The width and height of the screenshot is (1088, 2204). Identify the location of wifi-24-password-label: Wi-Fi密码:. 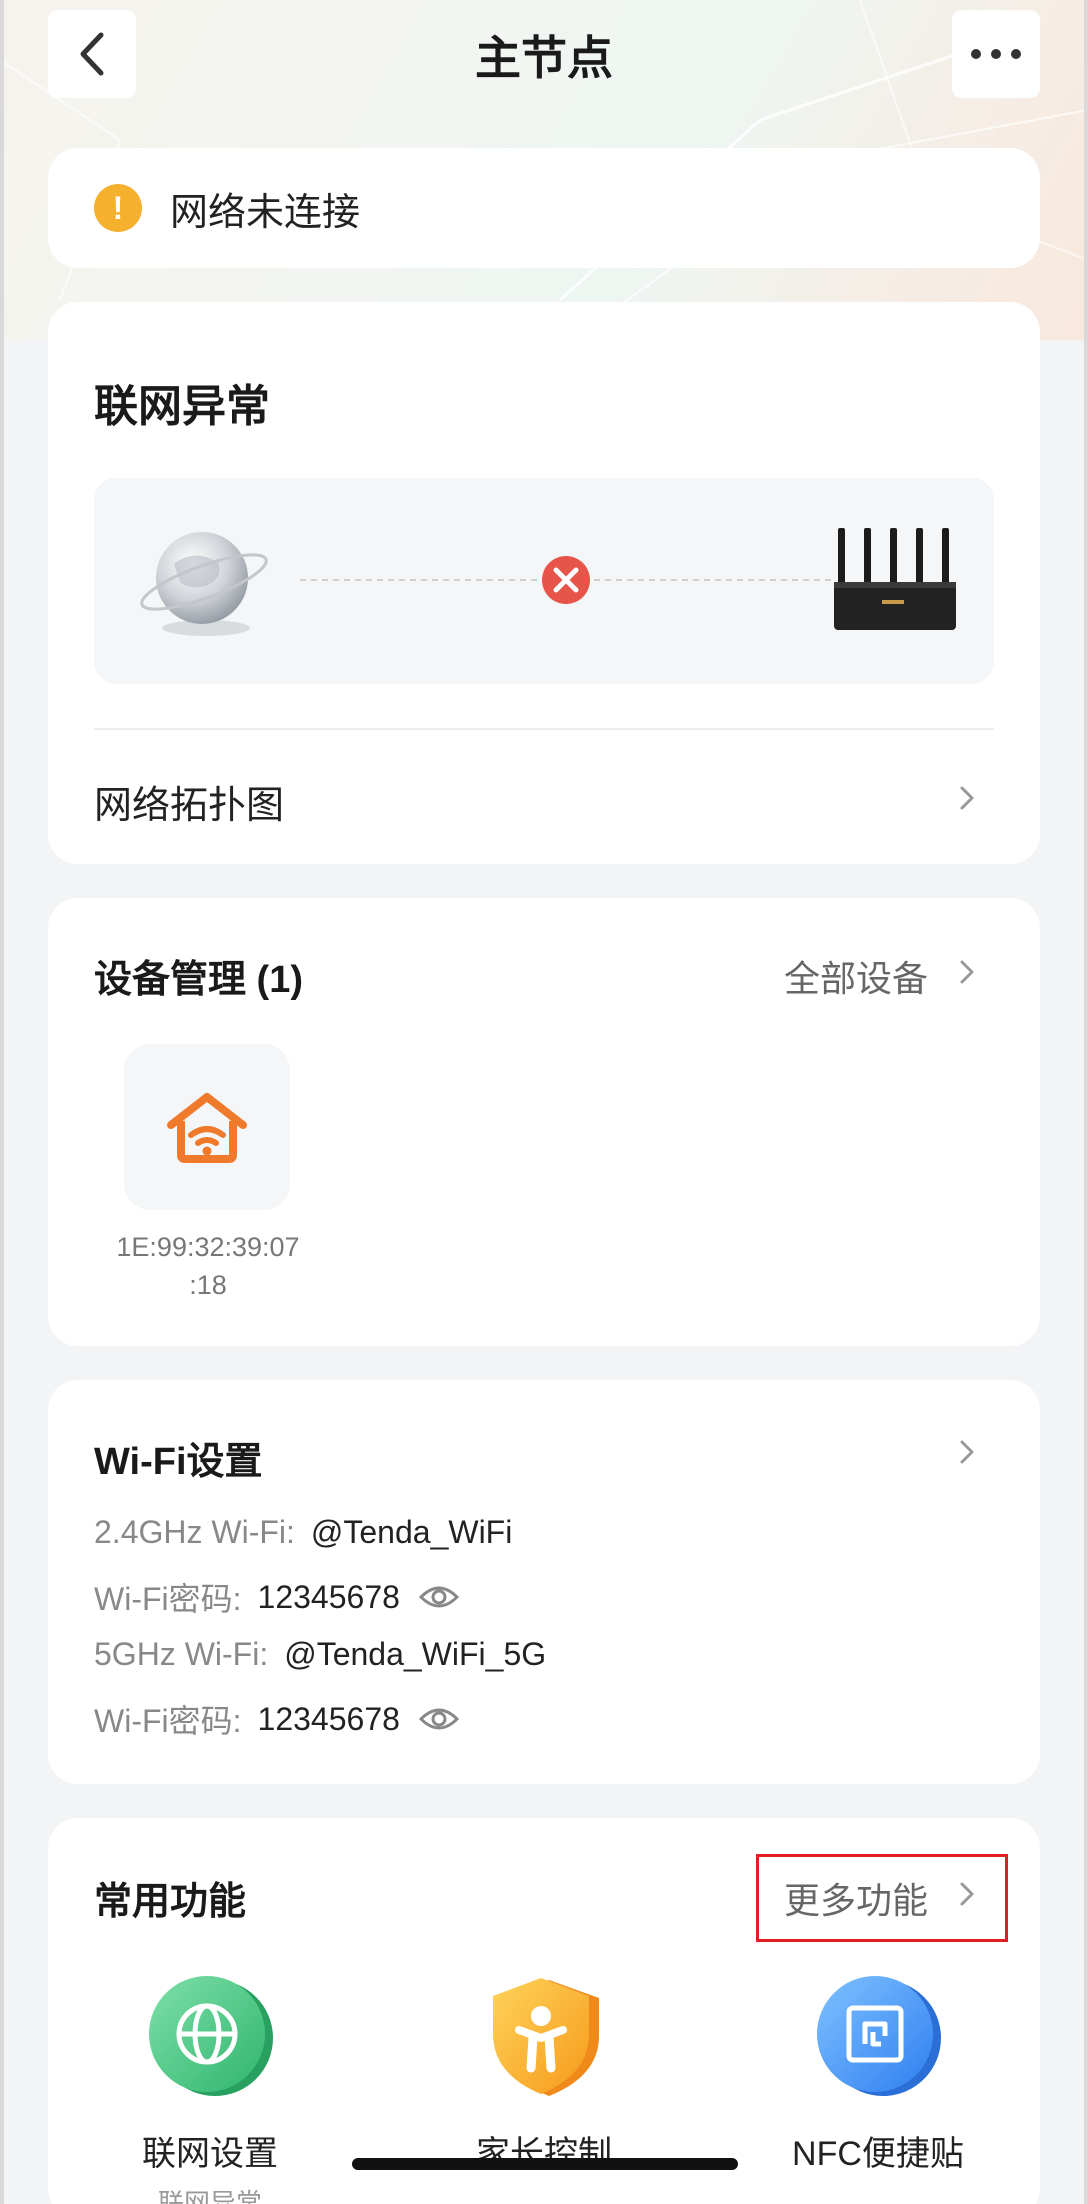
(168, 1599).